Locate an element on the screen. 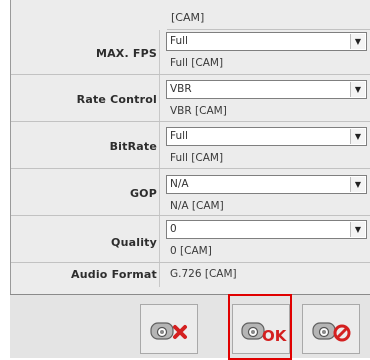 The width and height of the screenshot is (370, 360). rate-control-cam-value: VBR [CAM] is located at coordinates (198, 111).